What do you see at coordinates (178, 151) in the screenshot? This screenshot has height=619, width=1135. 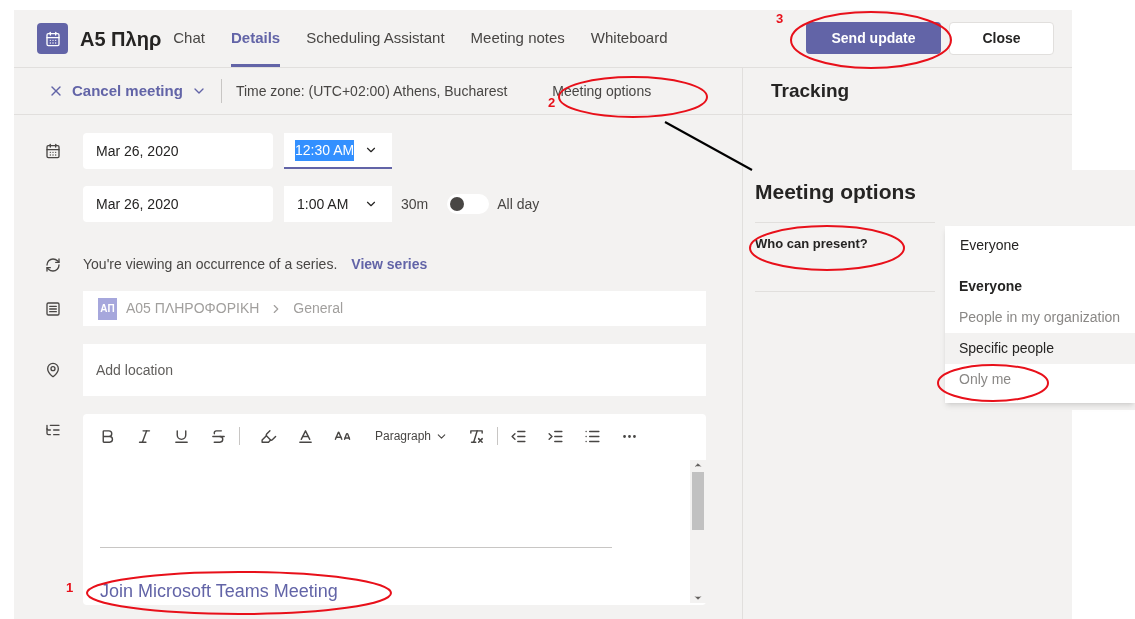 I see `start-date-field: Mar 26, 2020` at bounding box center [178, 151].